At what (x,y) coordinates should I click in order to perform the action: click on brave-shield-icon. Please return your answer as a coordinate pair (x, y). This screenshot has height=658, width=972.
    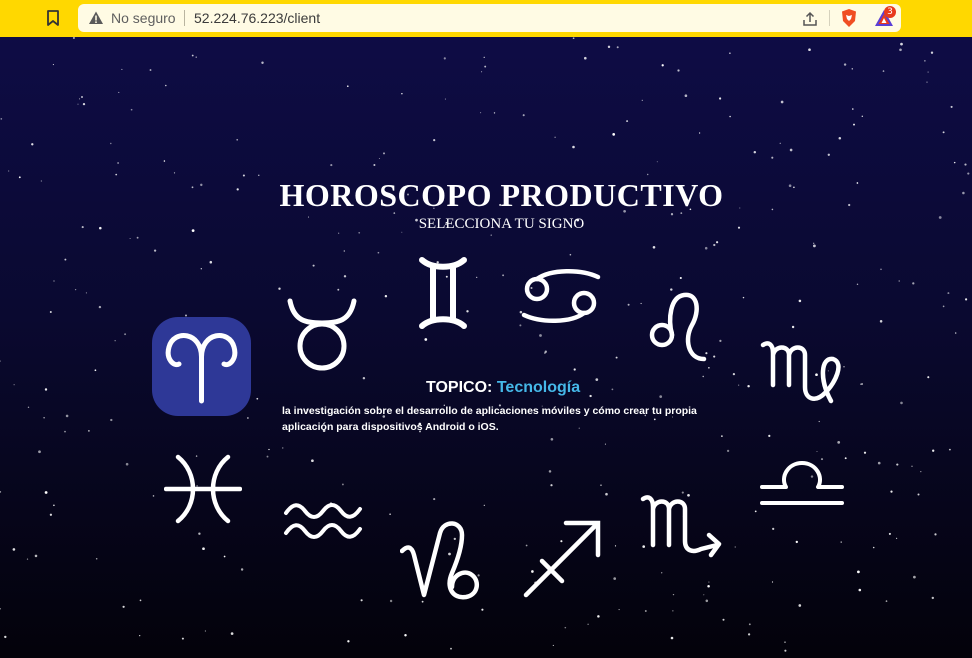
    Looking at the image, I should click on (849, 18).